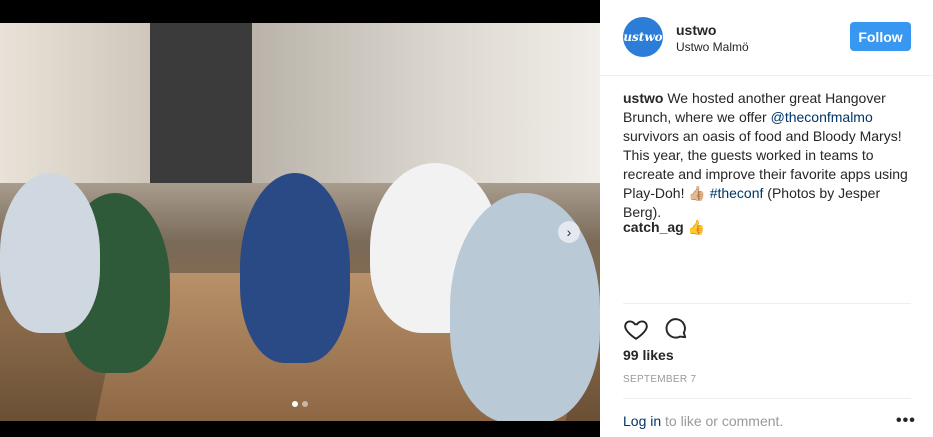 This screenshot has width=933, height=437. I want to click on heart-icon, so click(636, 329).